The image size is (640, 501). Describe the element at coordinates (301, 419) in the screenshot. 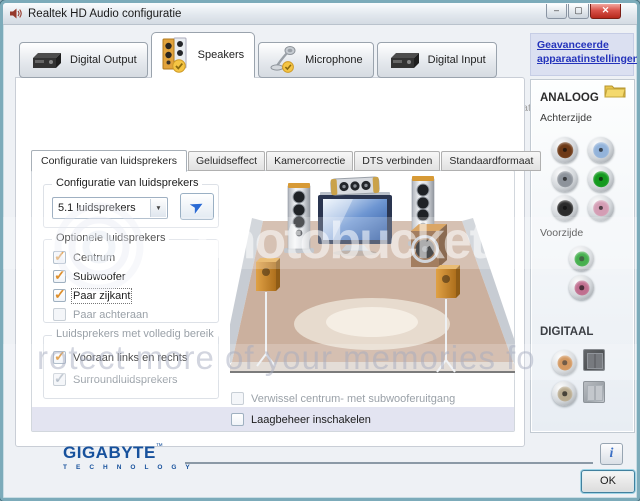

I see `checkbox-bass-management: ✓ Laagbeheer inschakelen` at that location.